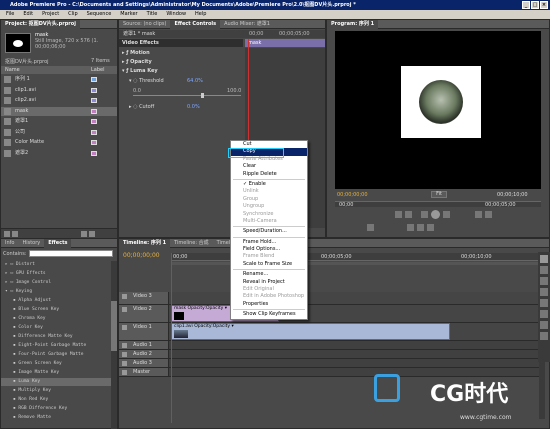  What do you see at coordinates (438, 204) in the screenshot?
I see `program-ruler: 00;00 00;00;05;00` at bounding box center [438, 204].